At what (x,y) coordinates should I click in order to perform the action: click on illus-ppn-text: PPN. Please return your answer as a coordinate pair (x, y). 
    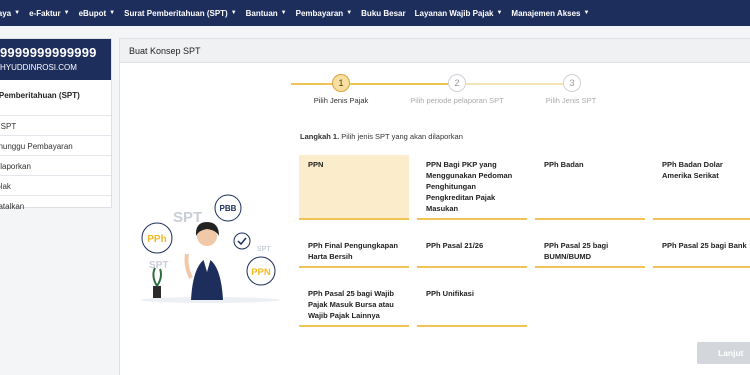
    Looking at the image, I should click on (261, 272).